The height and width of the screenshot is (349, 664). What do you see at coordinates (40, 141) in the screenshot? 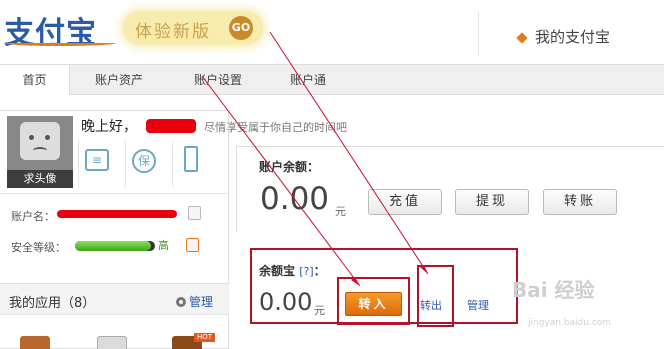
I see `robot-face-icon` at bounding box center [40, 141].